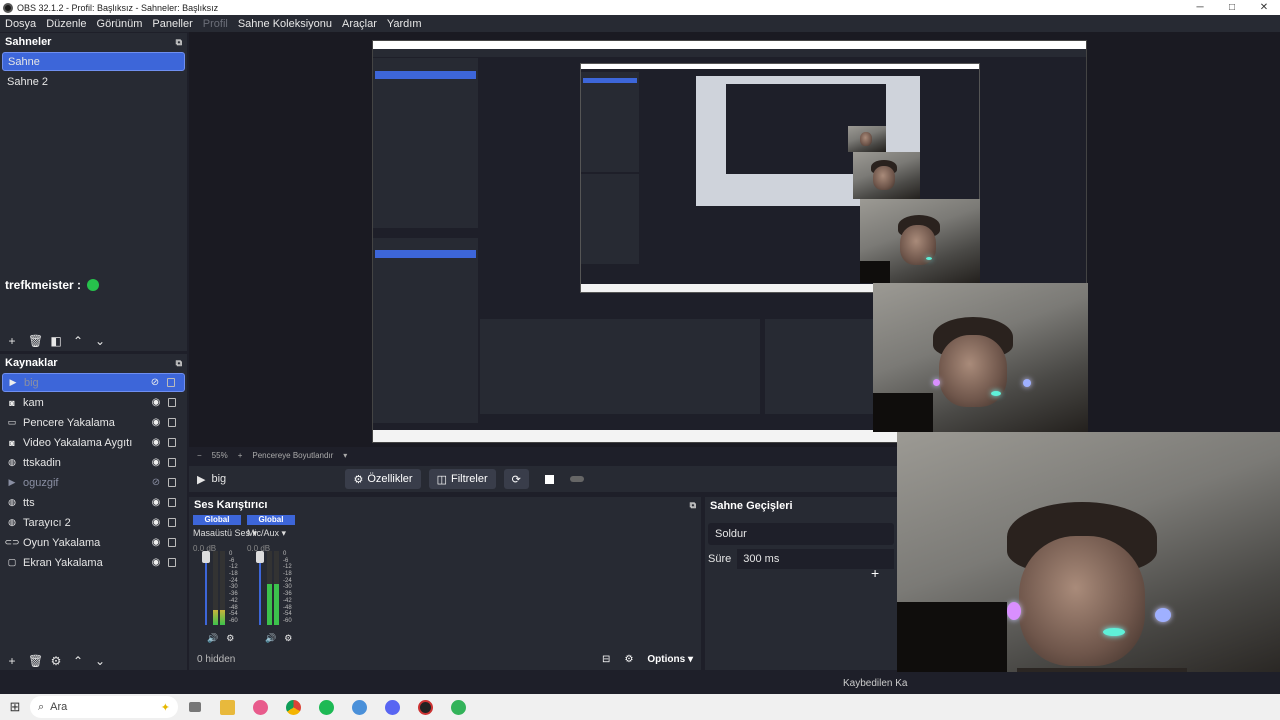 Image resolution: width=1280 pixels, height=720 pixels. Describe the element at coordinates (240, 455) in the screenshot. I see `zoom-in-button: +` at that location.